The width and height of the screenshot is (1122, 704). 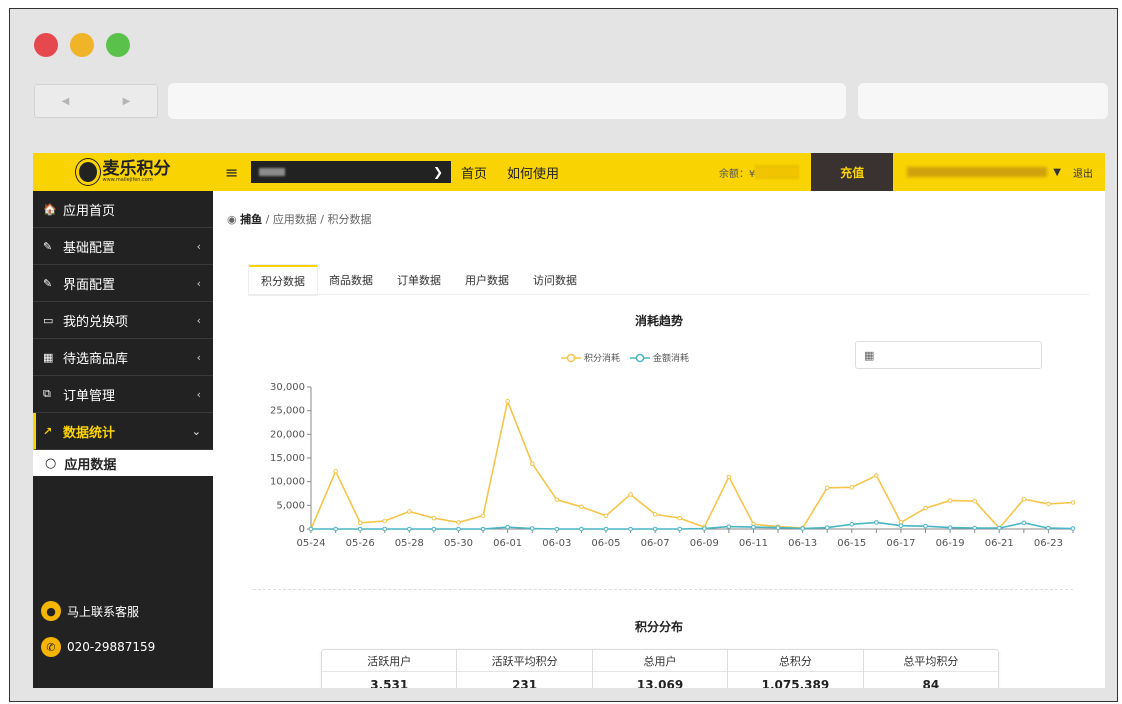 What do you see at coordinates (283, 280) in the screenshot?
I see `tab-points-data: 积分数据` at bounding box center [283, 280].